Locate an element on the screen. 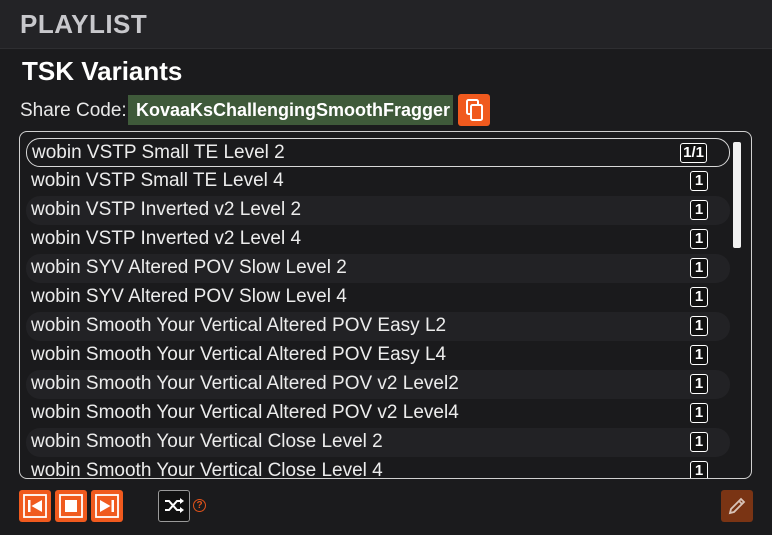  panel-title: PLAYLIST is located at coordinates (84, 24).